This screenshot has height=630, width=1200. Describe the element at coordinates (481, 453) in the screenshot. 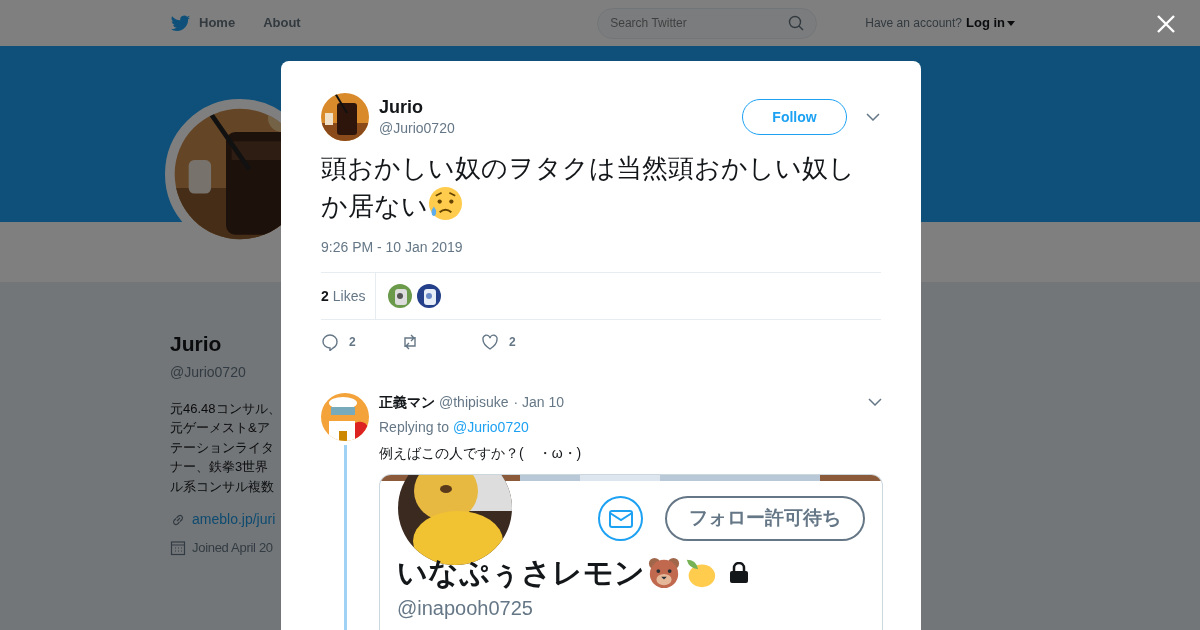

I see `reply-text: 例えばこの人ですか？( ・ω・)` at that location.